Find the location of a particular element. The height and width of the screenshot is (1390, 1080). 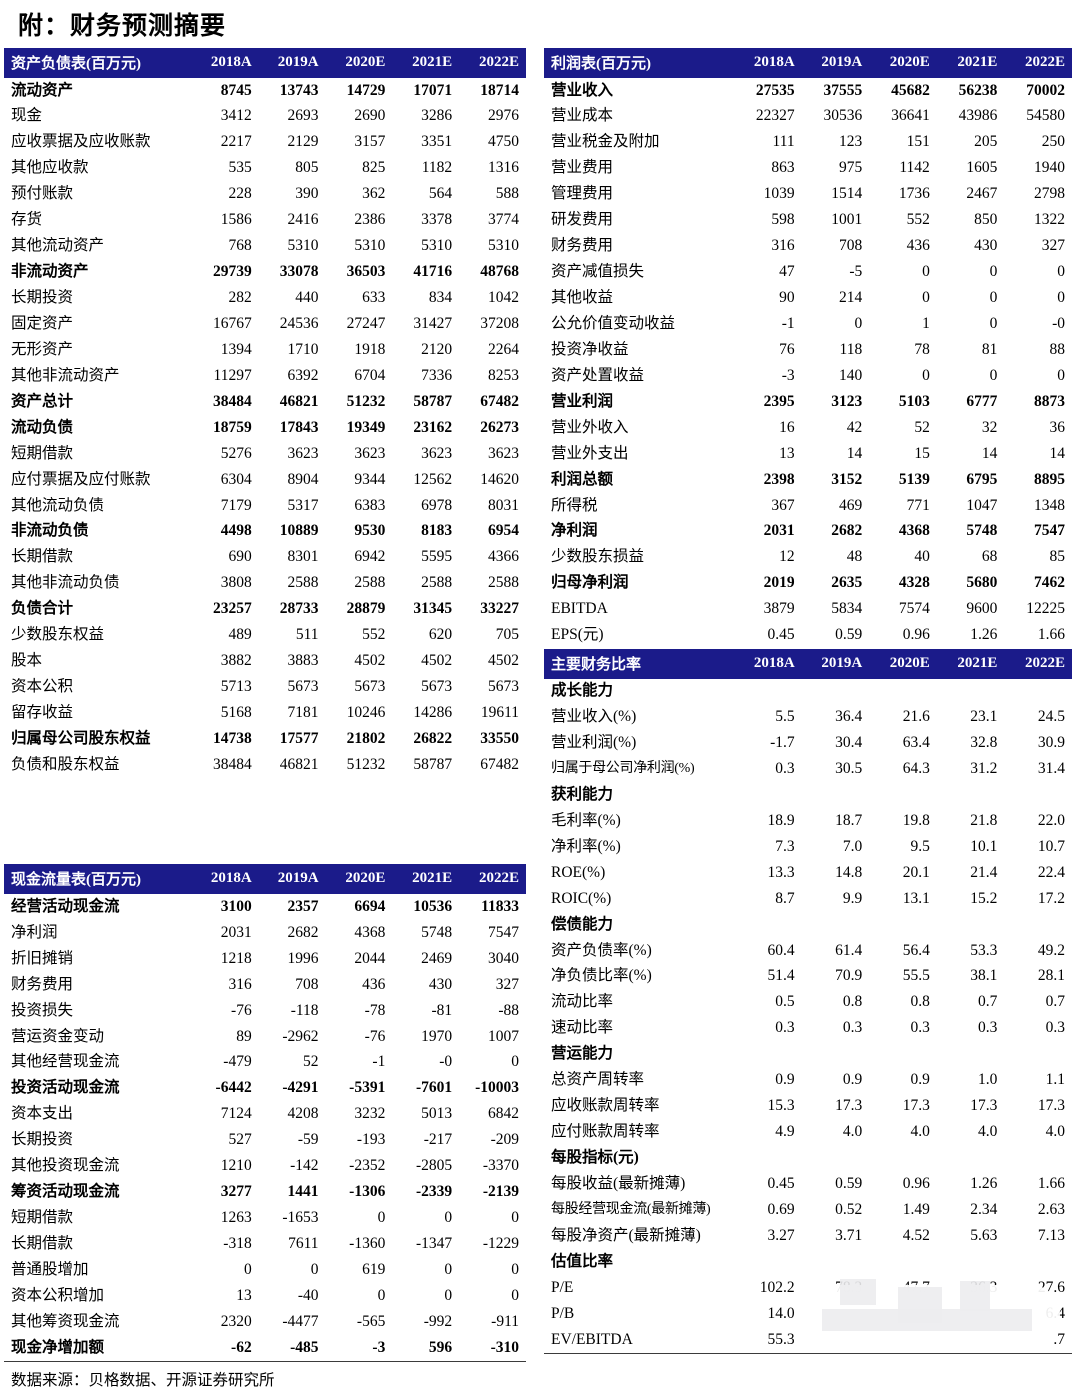

row-value: -1360 is located at coordinates (367, 1243).